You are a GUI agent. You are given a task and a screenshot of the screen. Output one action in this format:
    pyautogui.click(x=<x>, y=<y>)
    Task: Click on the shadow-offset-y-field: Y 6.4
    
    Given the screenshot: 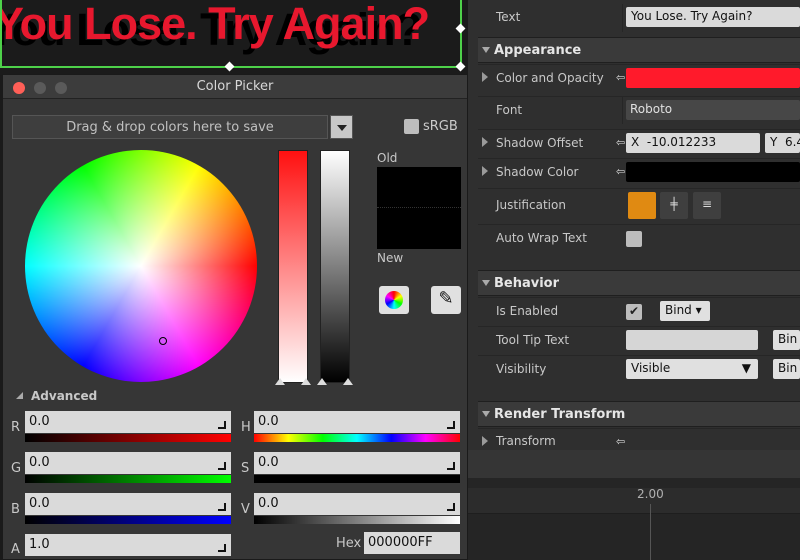 What is the action you would take?
    pyautogui.click(x=782, y=143)
    